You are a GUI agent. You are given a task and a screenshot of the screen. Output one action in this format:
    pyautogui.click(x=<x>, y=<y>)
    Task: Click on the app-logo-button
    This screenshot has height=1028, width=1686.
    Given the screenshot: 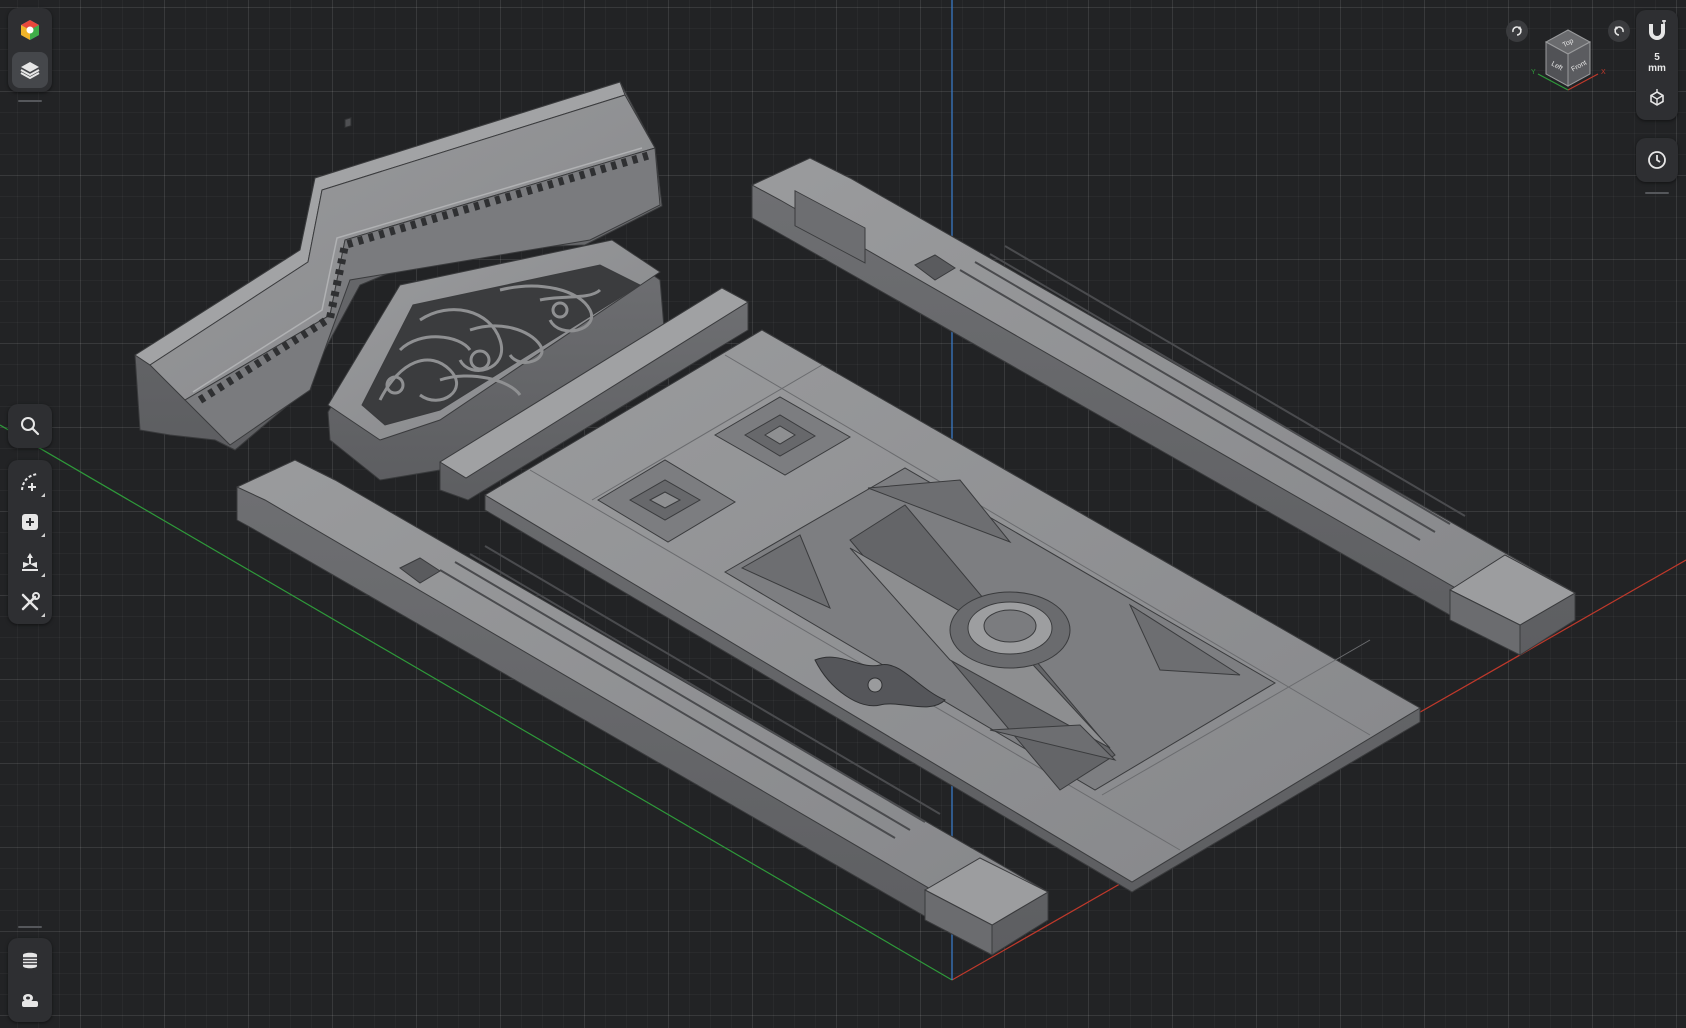 What is the action you would take?
    pyautogui.click(x=30, y=30)
    